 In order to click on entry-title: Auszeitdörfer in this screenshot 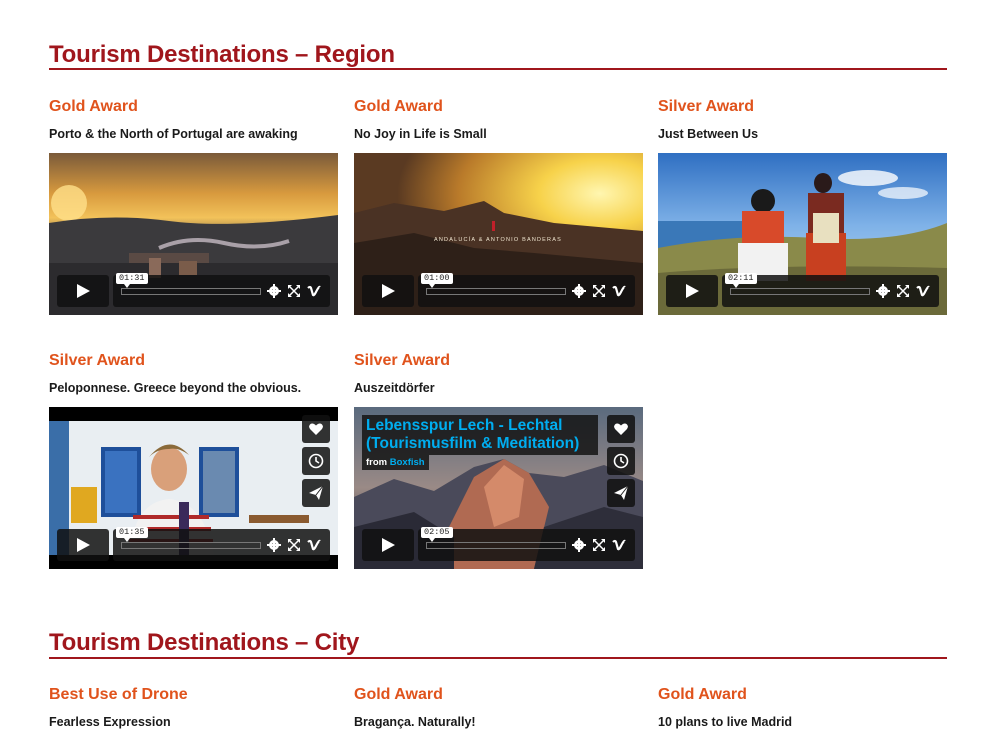, I will do `click(394, 388)`.